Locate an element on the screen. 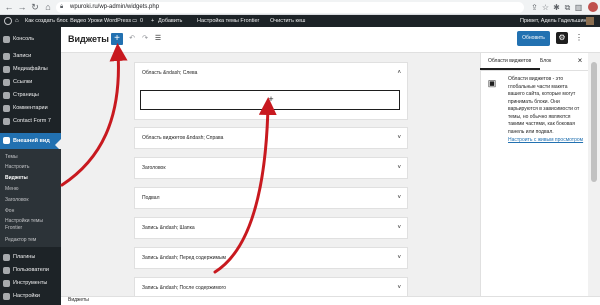 Image resolution: width=600 pixels, height=305 pixels. reload-icon: ↻ is located at coordinates (35, 7).